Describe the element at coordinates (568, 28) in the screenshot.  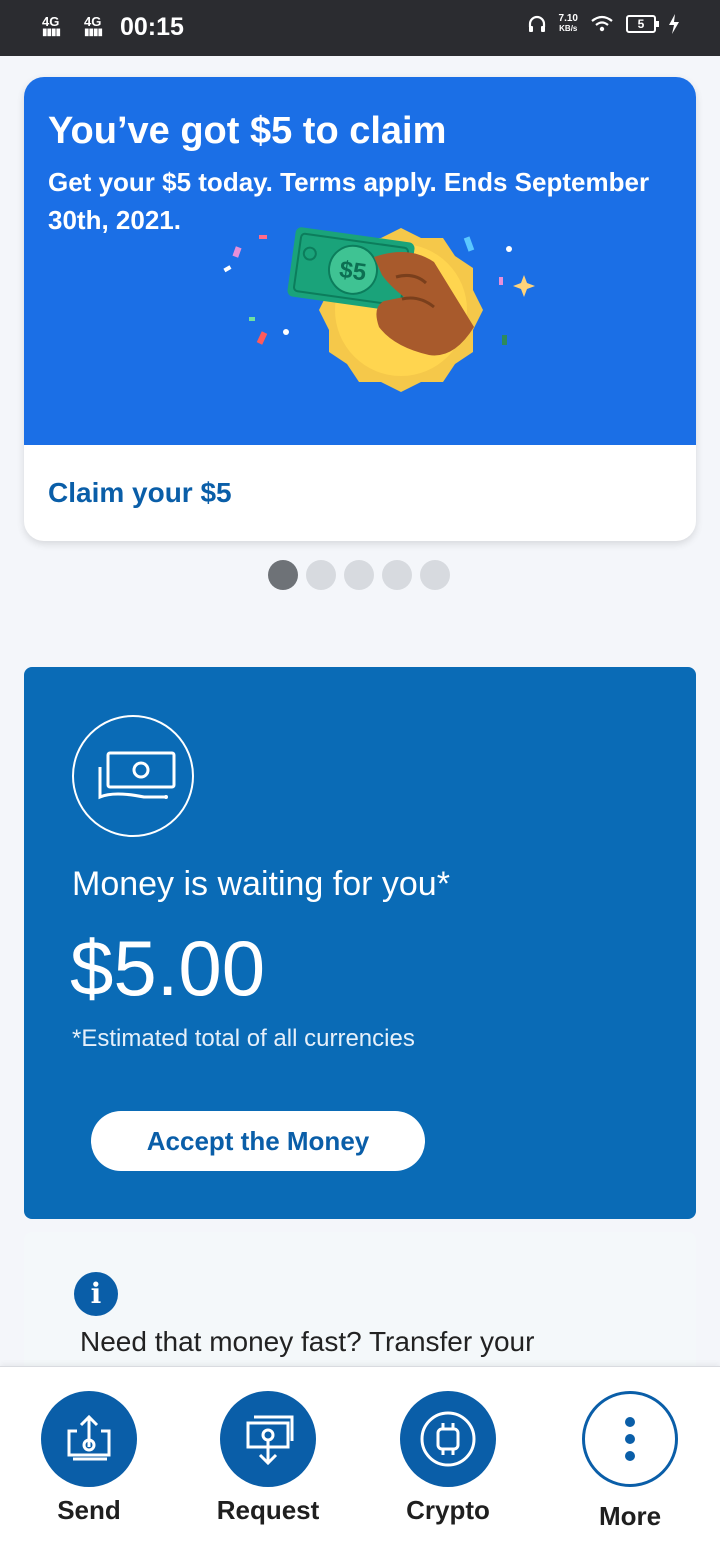
I see `speed-unit: KB/s` at that location.